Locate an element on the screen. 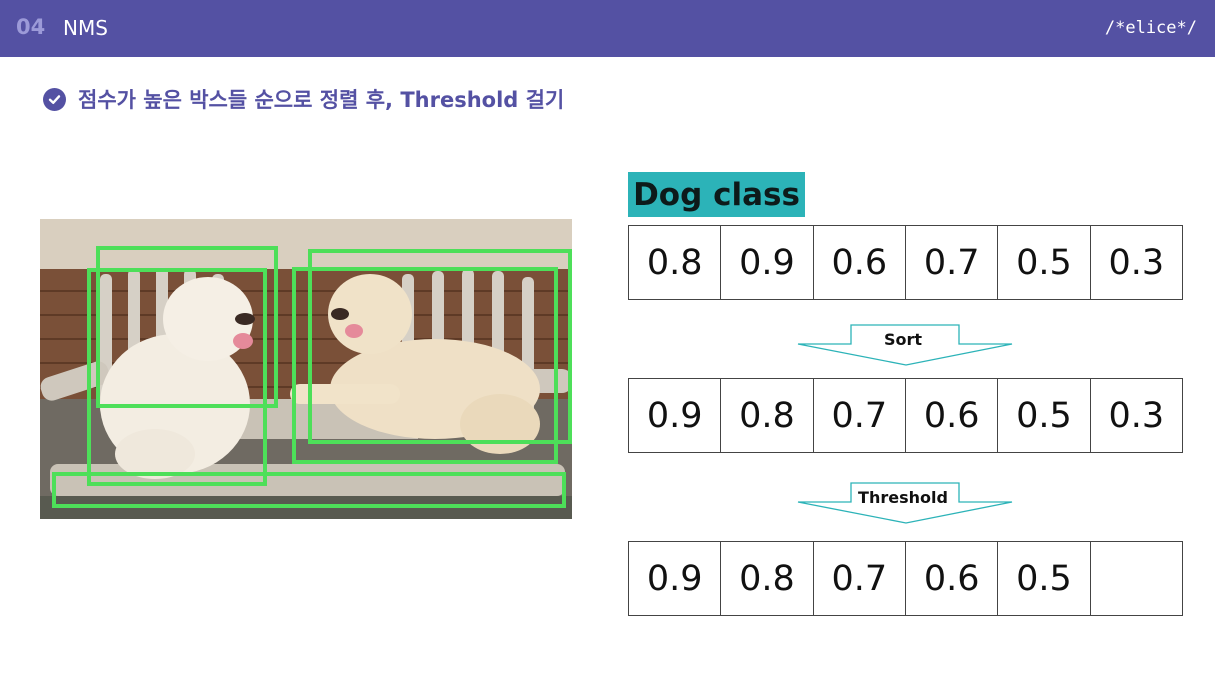  class-label: Dog class is located at coordinates (716, 194).